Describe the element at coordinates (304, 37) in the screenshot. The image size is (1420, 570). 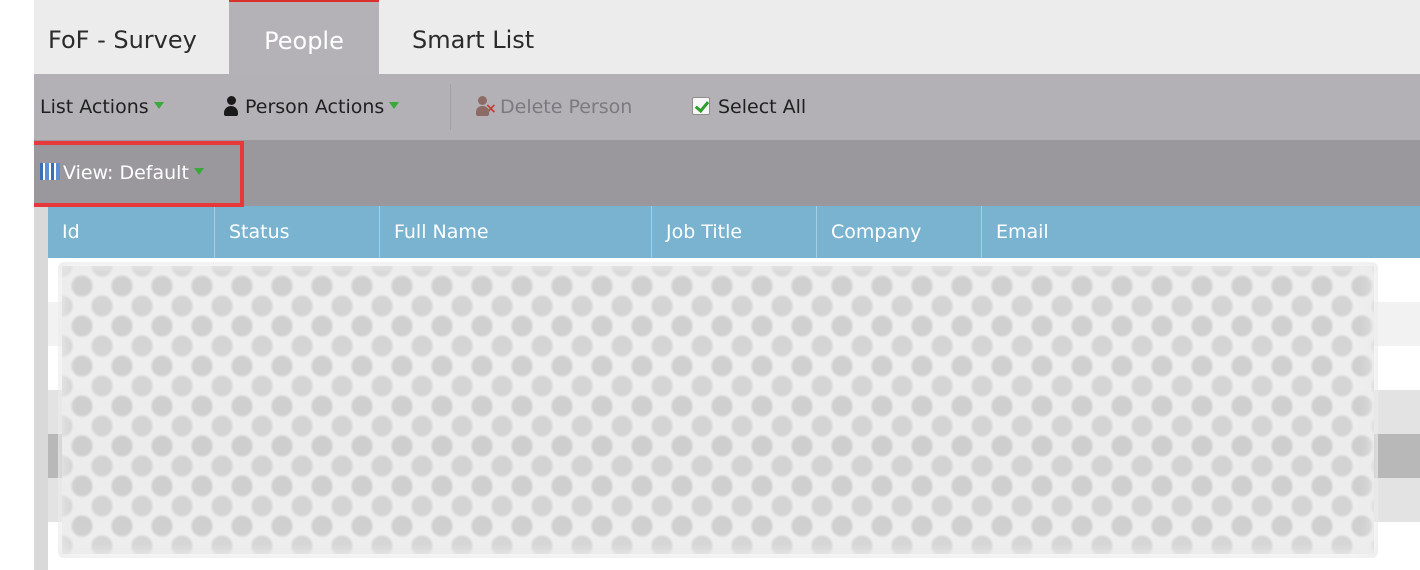
I see `tab-people: People` at that location.